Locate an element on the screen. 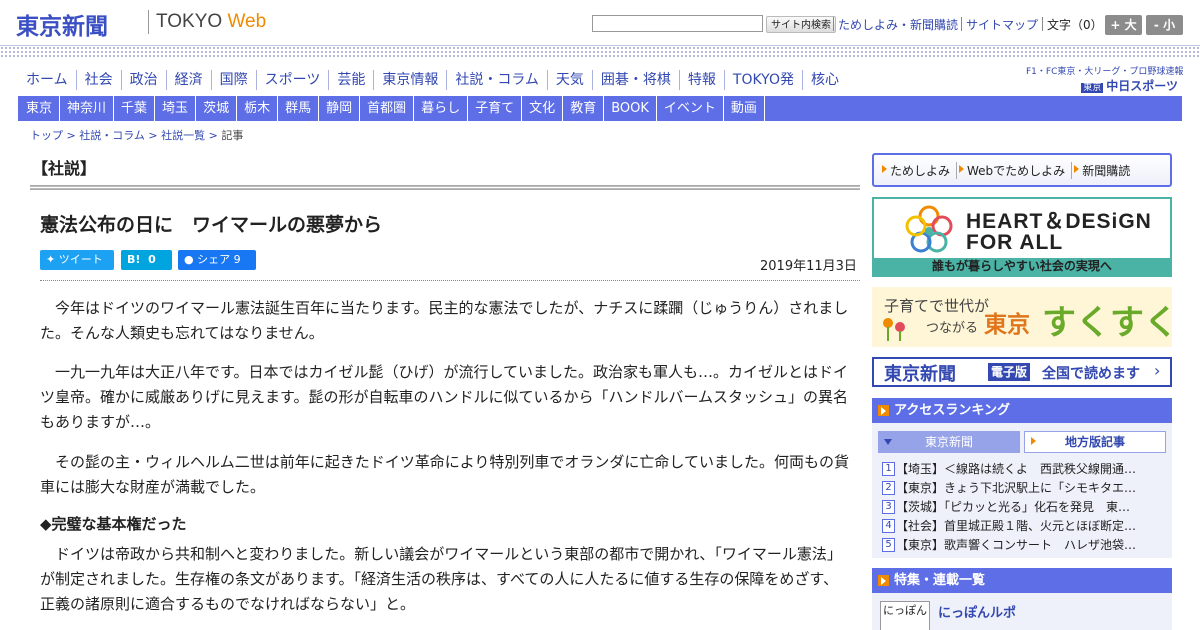 The width and height of the screenshot is (1200, 630). region-saitama: 埼玉 is located at coordinates (176, 108).